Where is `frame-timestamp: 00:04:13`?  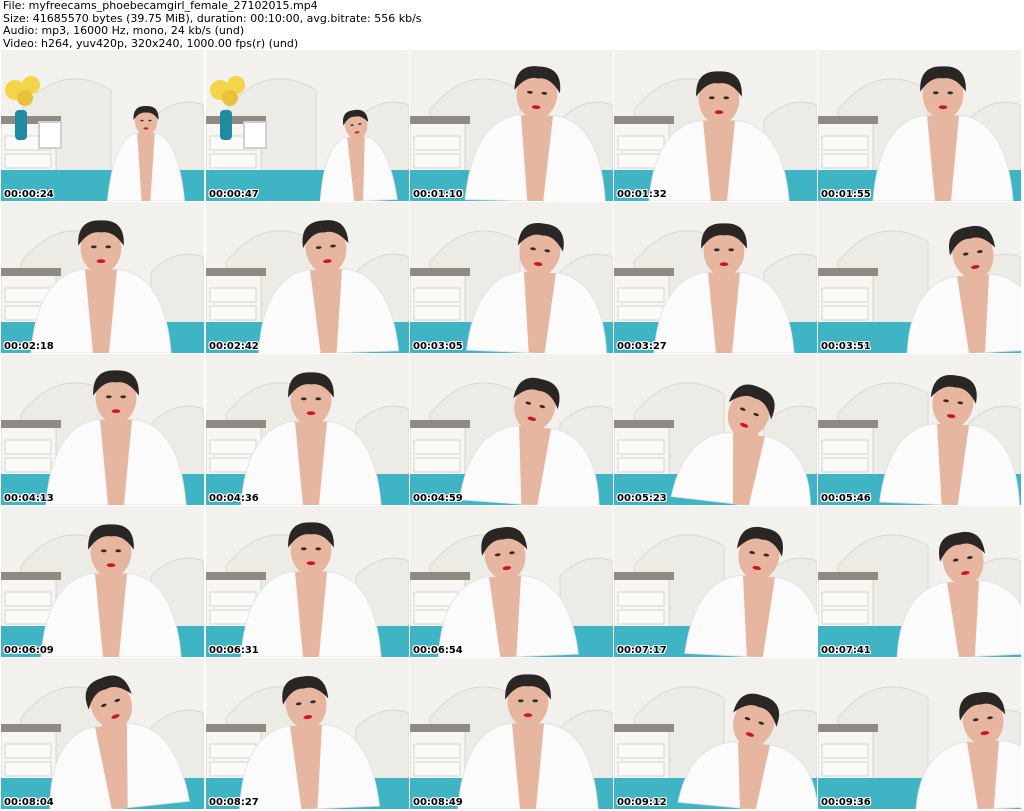 frame-timestamp: 00:04:13 is located at coordinates (29, 498).